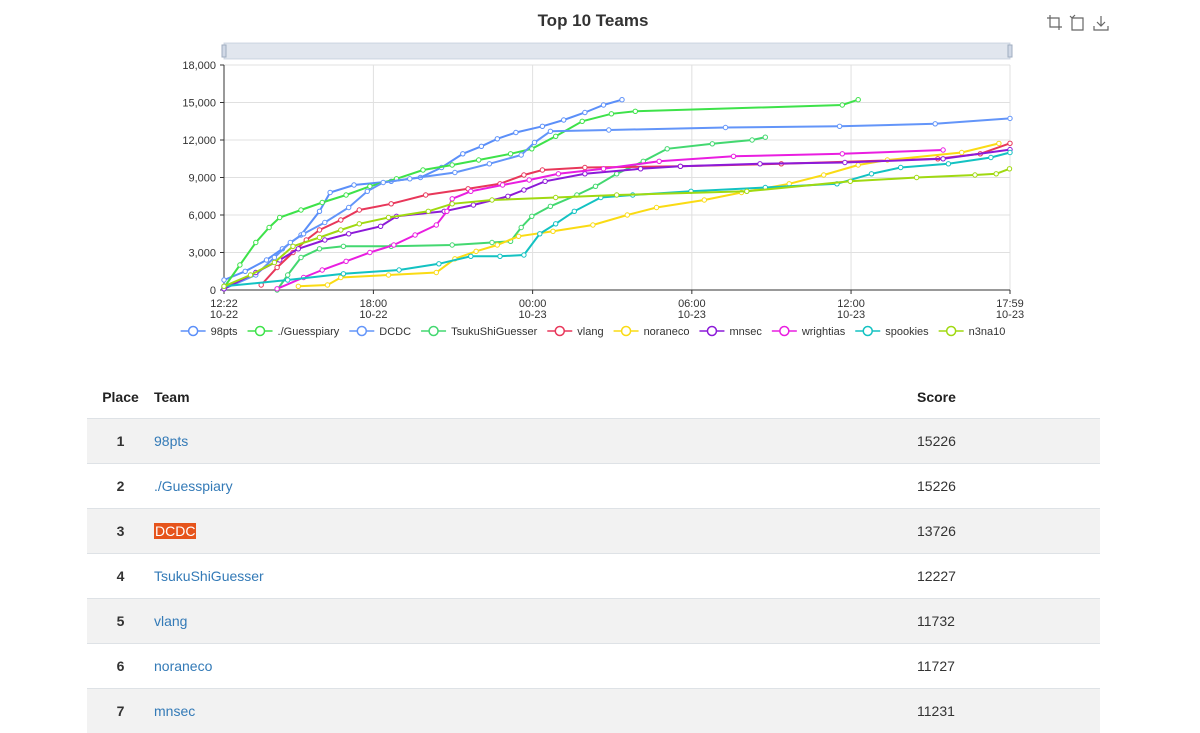 The width and height of the screenshot is (1200, 733). Describe the element at coordinates (209, 332) in the screenshot. I see `legend-item: 98pts` at that location.